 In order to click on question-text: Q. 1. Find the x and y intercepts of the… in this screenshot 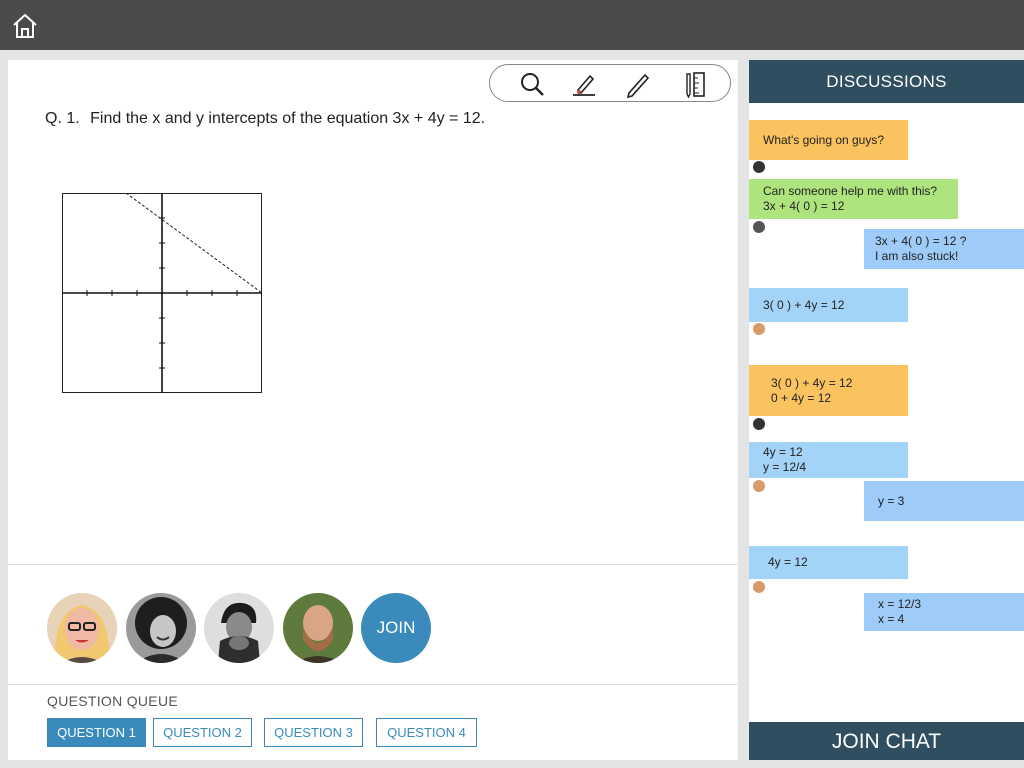, I will do `click(265, 119)`.